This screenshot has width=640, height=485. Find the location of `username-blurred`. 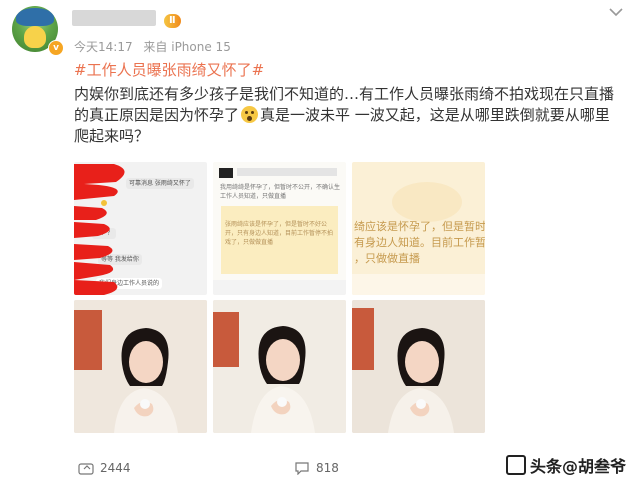

username-blurred is located at coordinates (114, 18).